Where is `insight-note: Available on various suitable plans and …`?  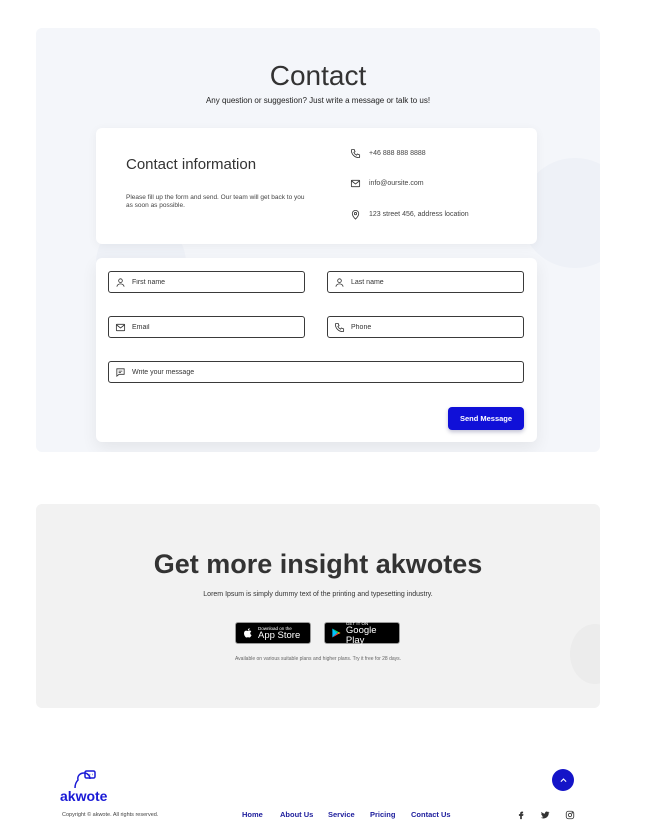
insight-note: Available on various suitable plans and … is located at coordinates (318, 659).